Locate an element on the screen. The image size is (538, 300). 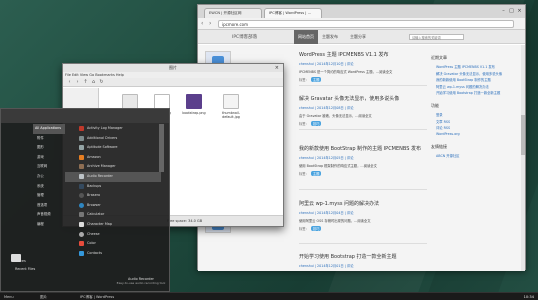
taskbar-window-item: IPC博客 | WordPress is located at coordinates (97, 297).